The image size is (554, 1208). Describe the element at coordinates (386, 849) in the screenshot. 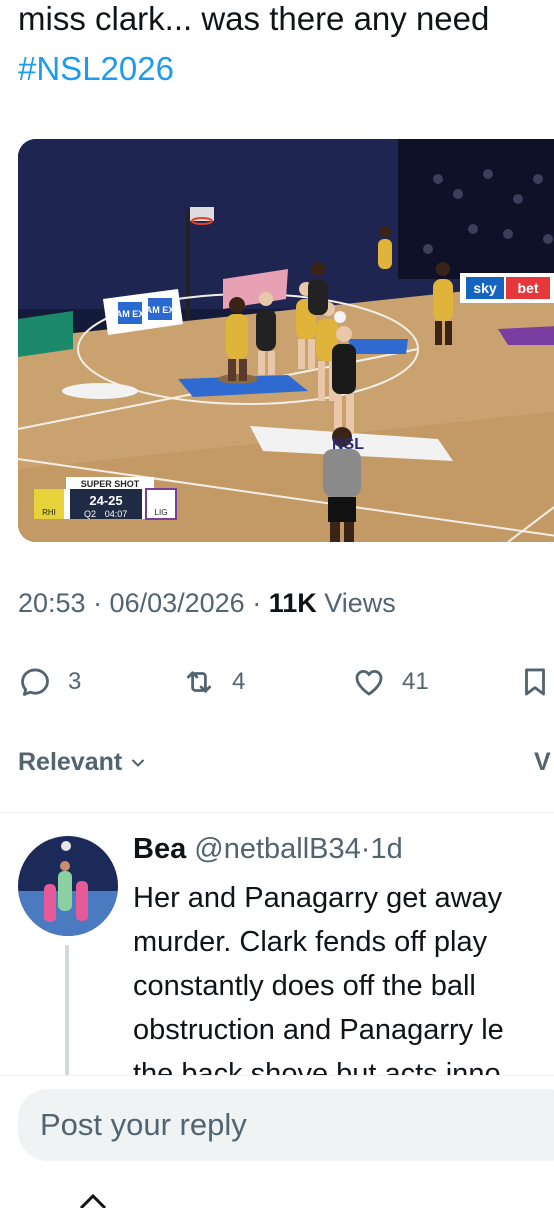

I see `reply-time: 1d` at that location.